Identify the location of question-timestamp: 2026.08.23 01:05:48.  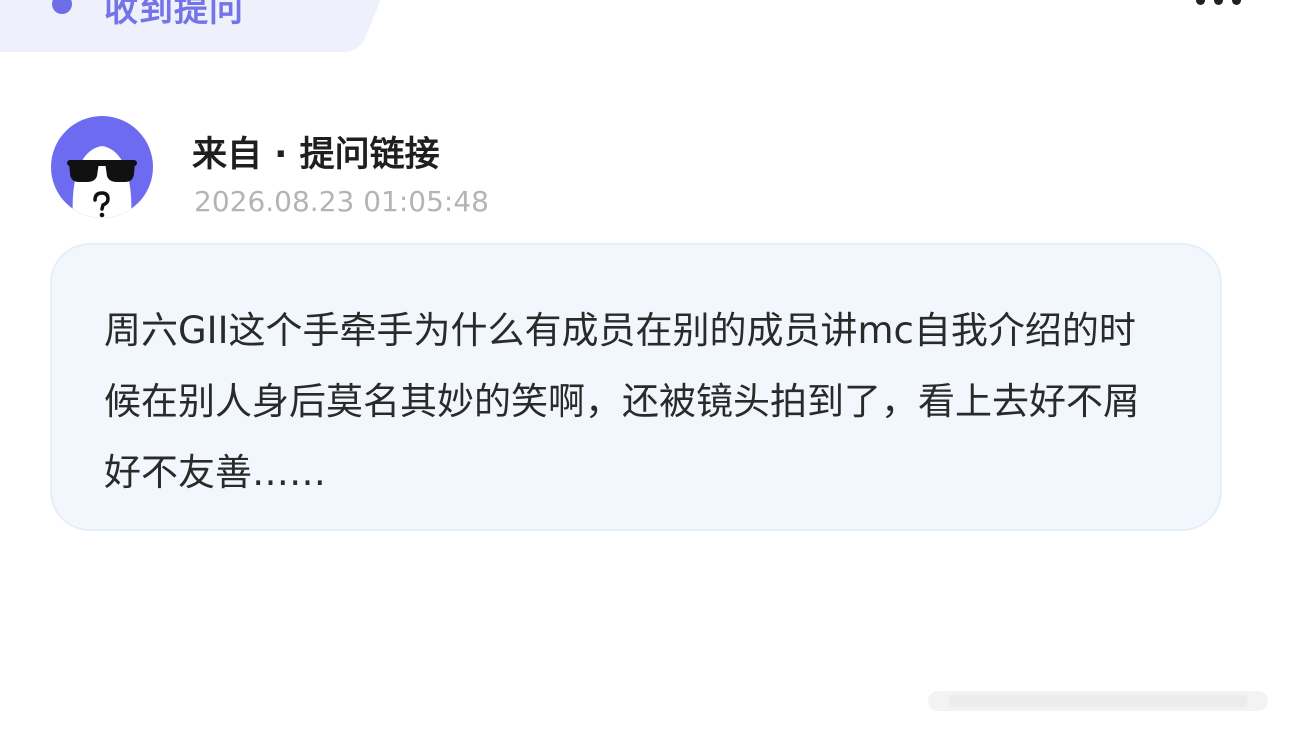
(341, 201).